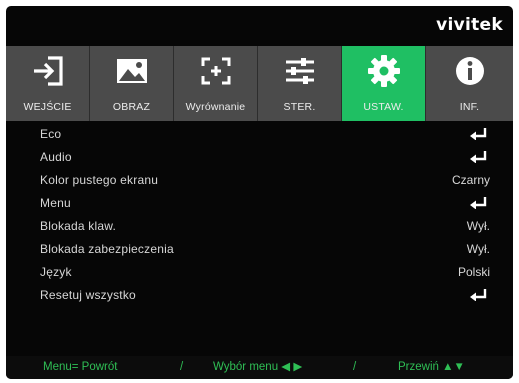  I want to click on menu-item-label: Język, so click(56, 272).